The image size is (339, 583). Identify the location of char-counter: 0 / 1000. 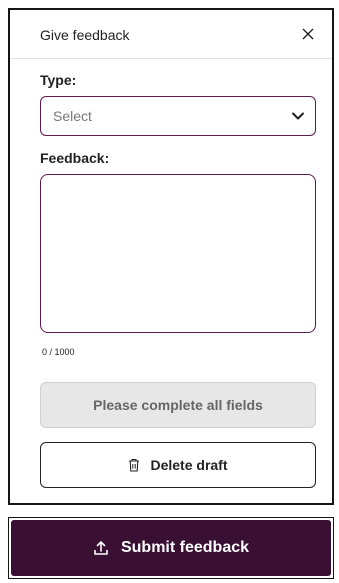
(58, 352).